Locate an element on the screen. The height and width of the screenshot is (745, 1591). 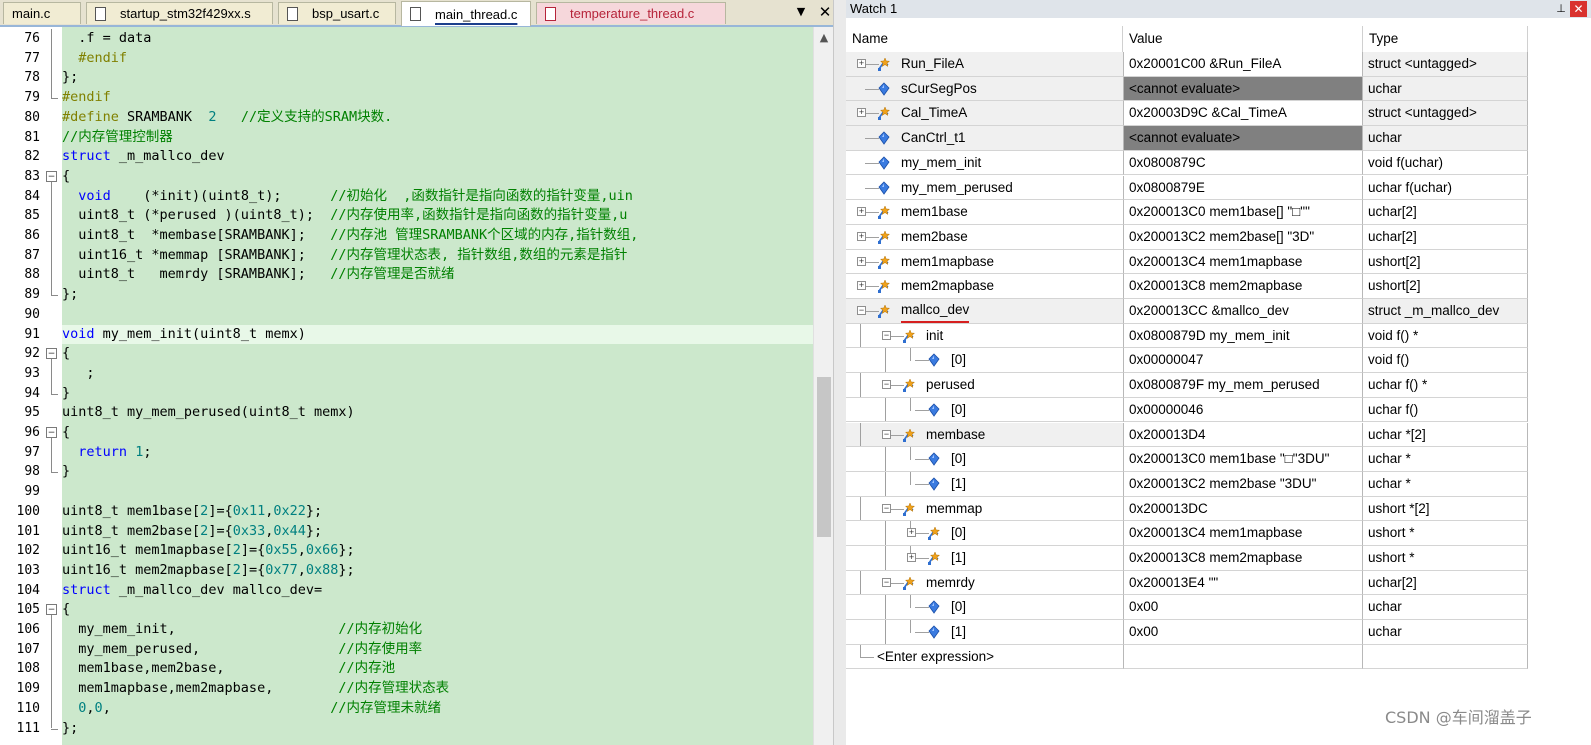
column-header-value: Value is located at coordinates (1243, 39).